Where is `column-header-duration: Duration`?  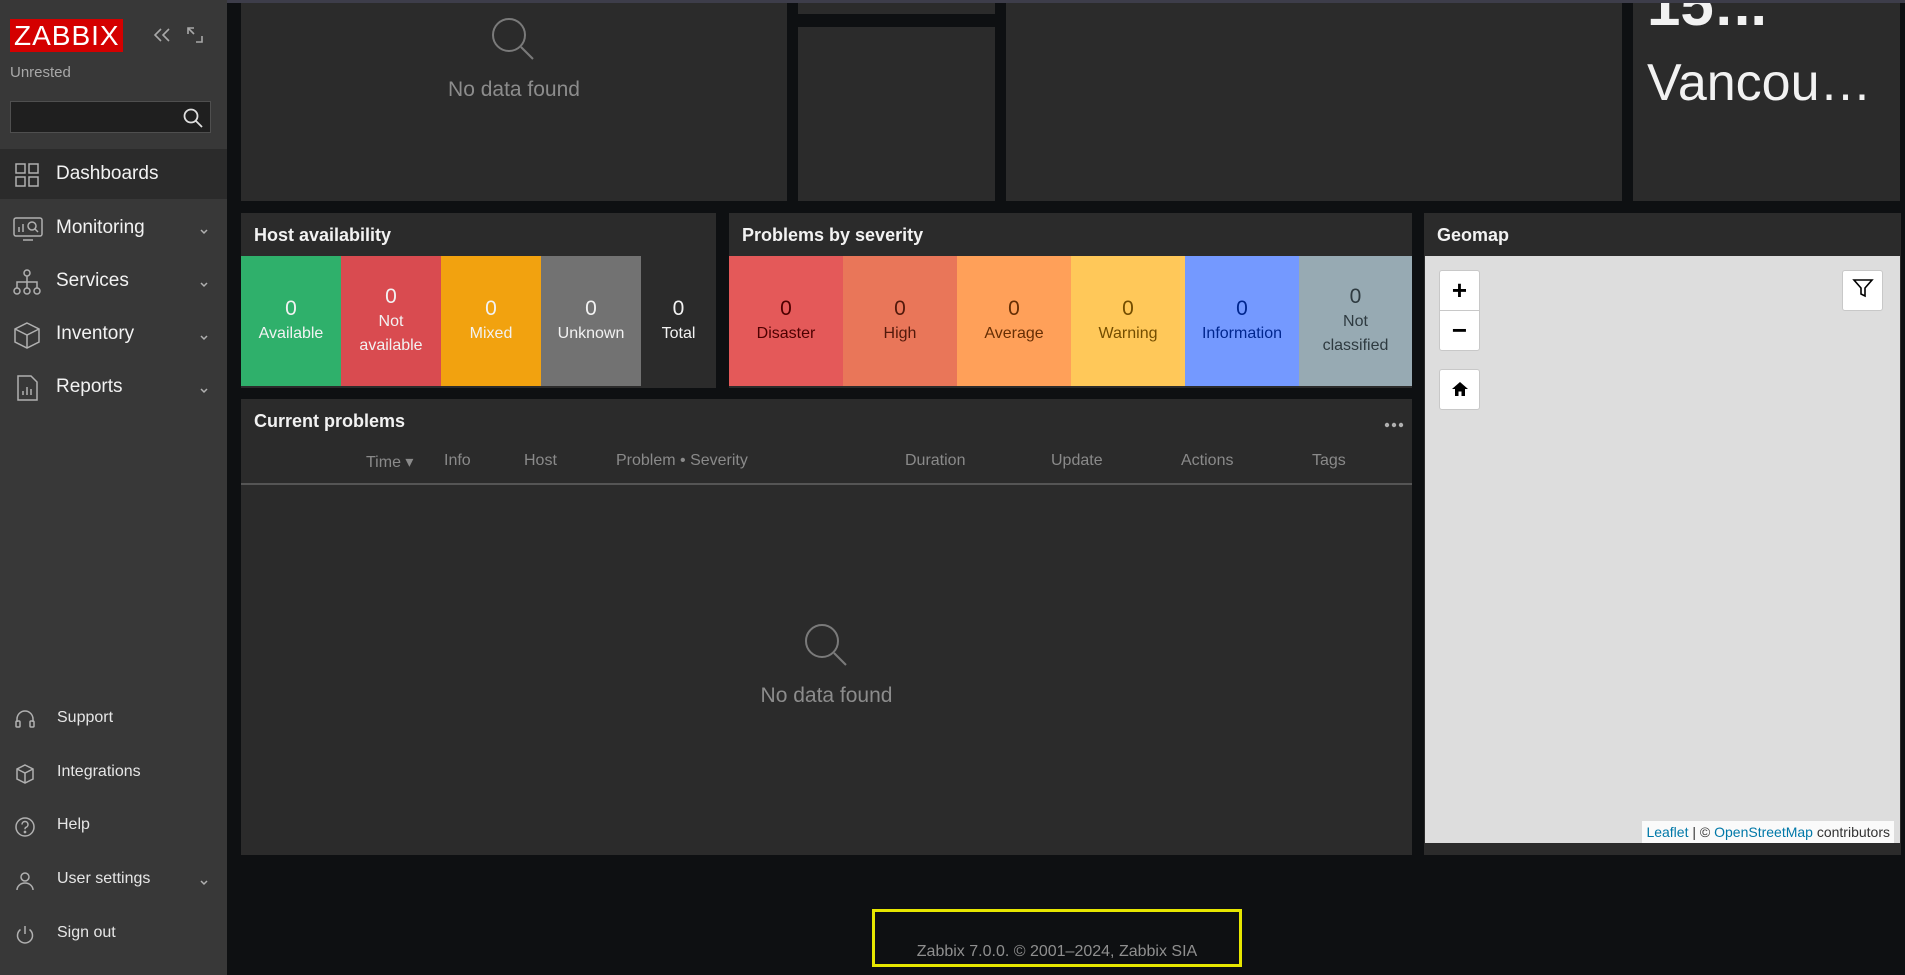
column-header-duration: Duration is located at coordinates (935, 460).